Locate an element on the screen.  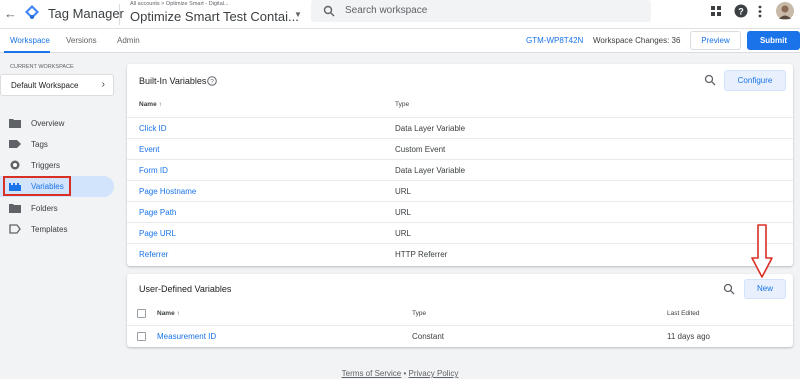
chevron-right-icon: › is located at coordinates (103, 84).